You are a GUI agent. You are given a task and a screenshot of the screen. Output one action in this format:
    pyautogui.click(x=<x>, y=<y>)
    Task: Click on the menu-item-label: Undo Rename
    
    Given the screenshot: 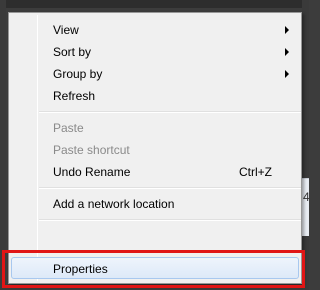 What is the action you would take?
    pyautogui.click(x=92, y=172)
    